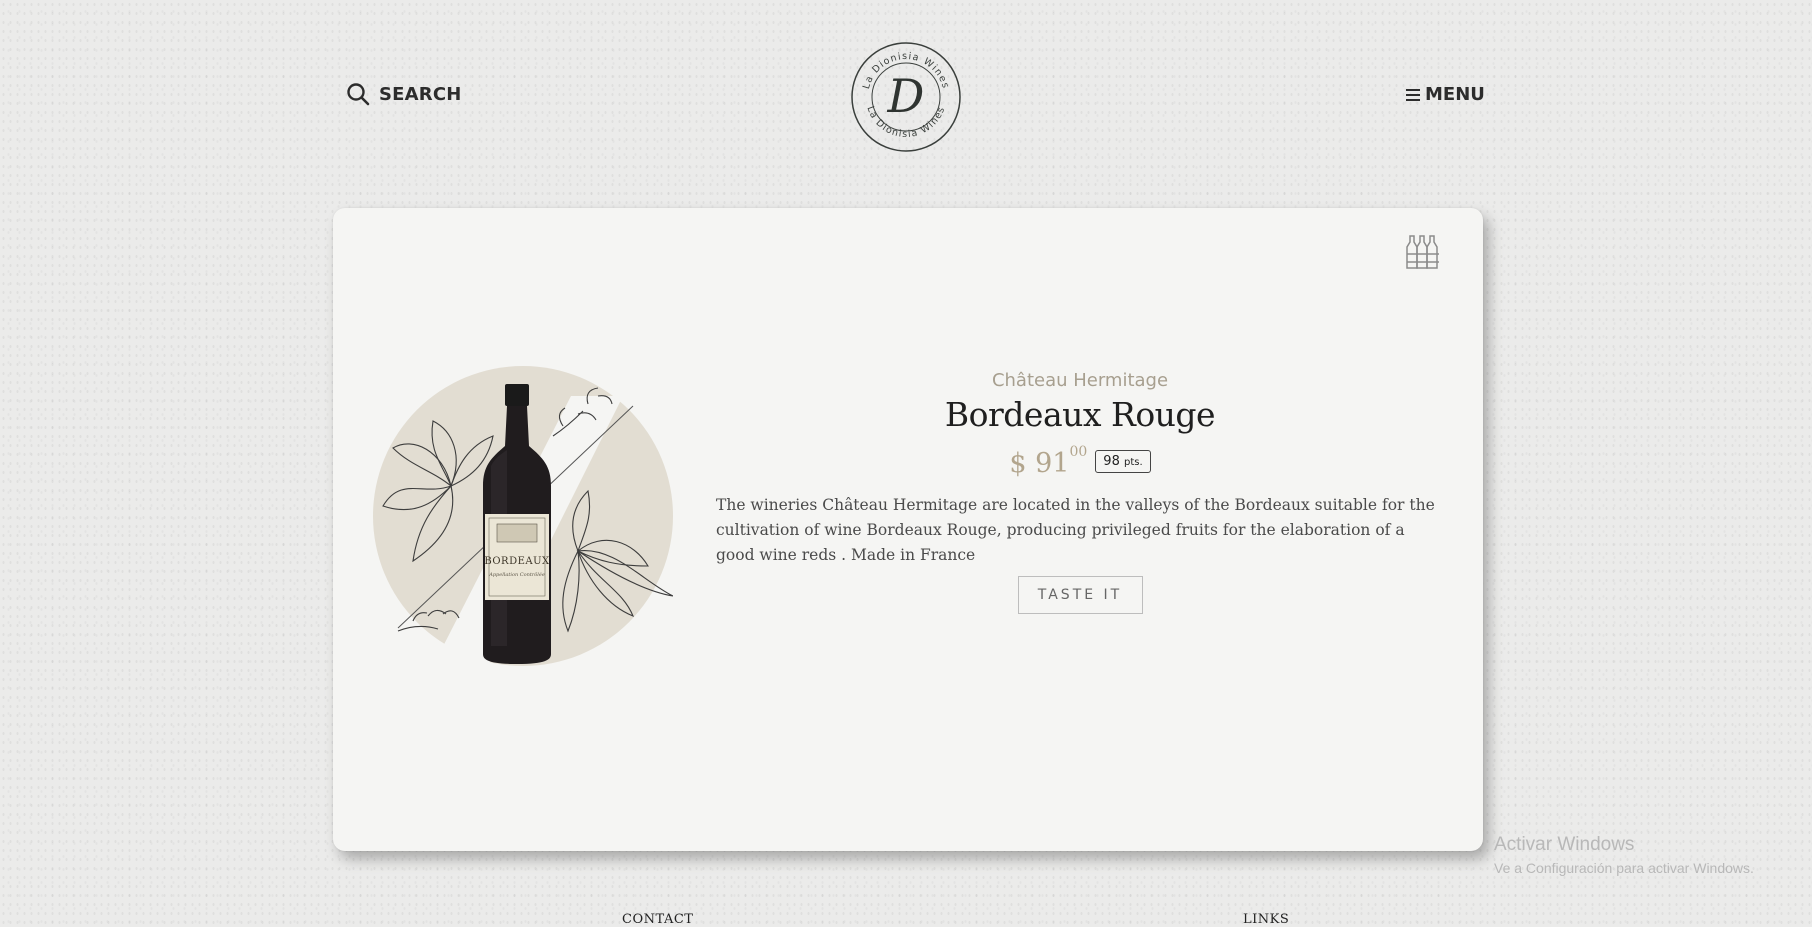 Image resolution: width=1812 pixels, height=927 pixels. Describe the element at coordinates (420, 94) in the screenshot. I see `search-label: SEARCH` at that location.